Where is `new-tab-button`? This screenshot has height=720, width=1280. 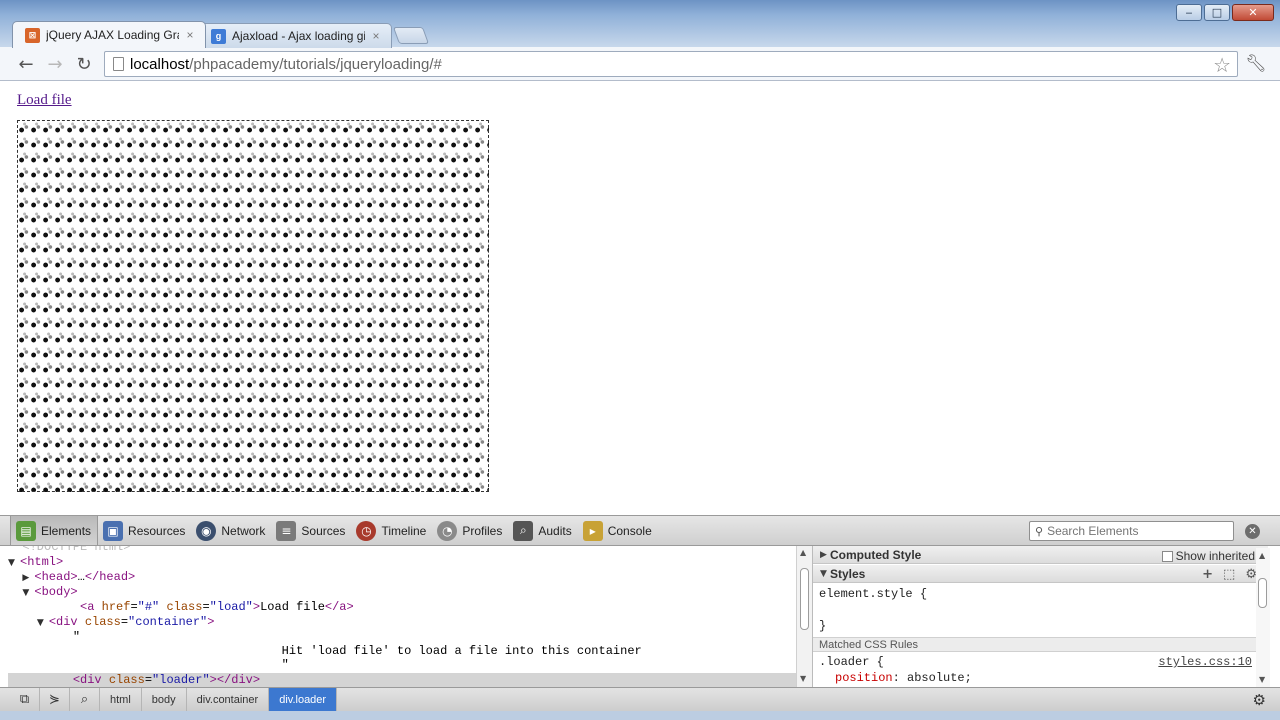
new-tab-button is located at coordinates (411, 35).